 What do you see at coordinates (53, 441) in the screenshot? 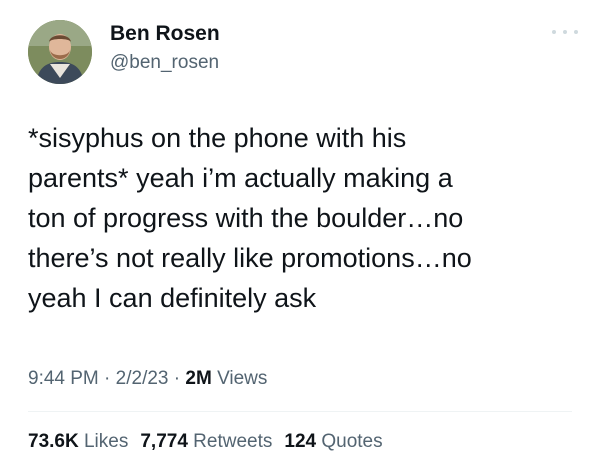
I see `likes-count: 73.6K` at bounding box center [53, 441].